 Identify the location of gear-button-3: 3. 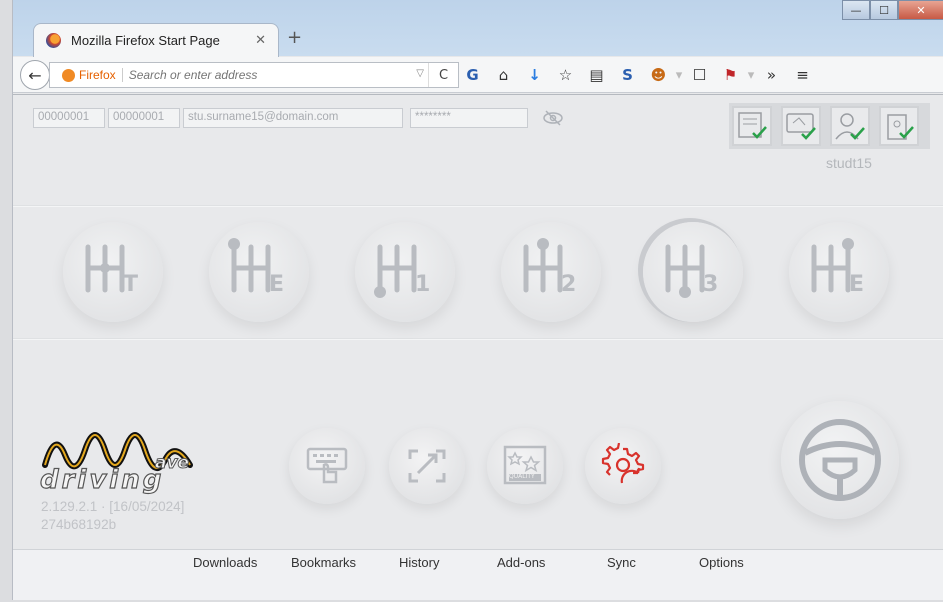
(693, 272).